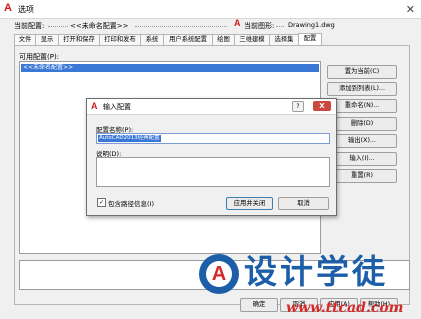 This screenshot has width=421, height=319. What do you see at coordinates (362, 176) in the screenshot?
I see `reset-button: 重置(R)` at bounding box center [362, 176].